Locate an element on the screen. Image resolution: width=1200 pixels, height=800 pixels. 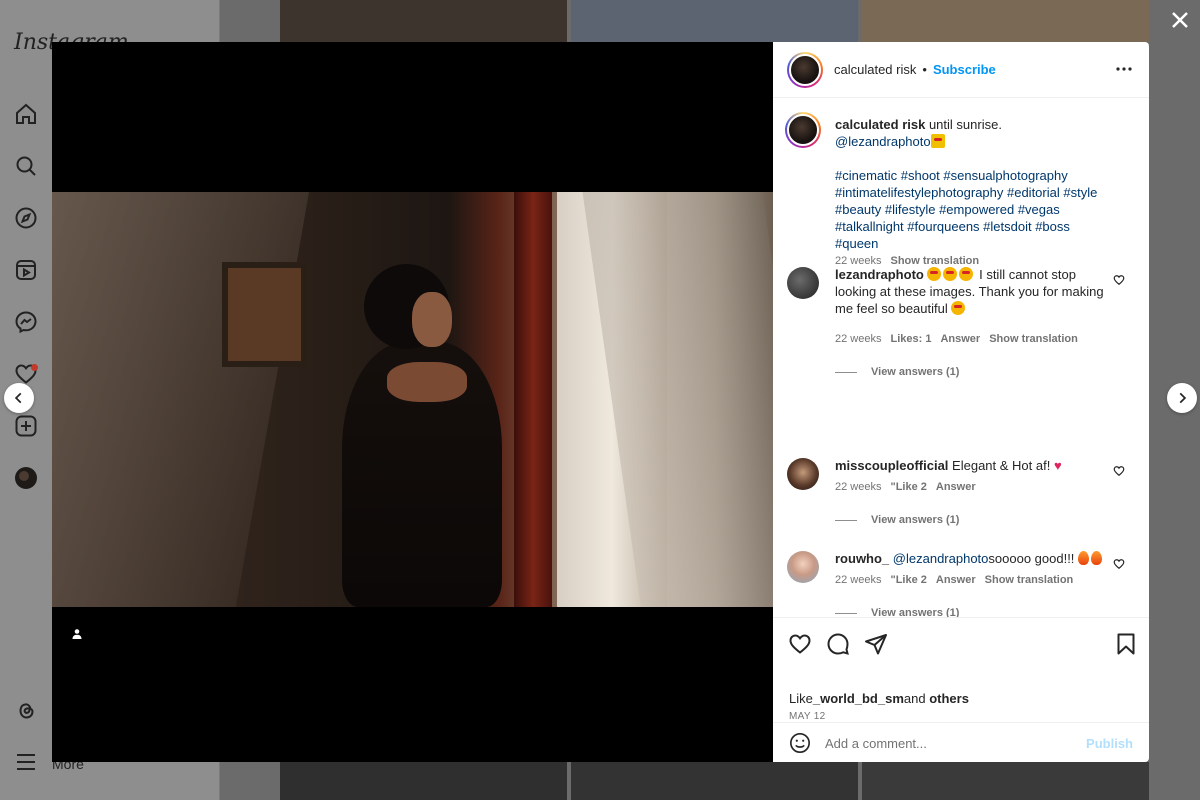
photo-wall-frame is located at coordinates (264, 314).